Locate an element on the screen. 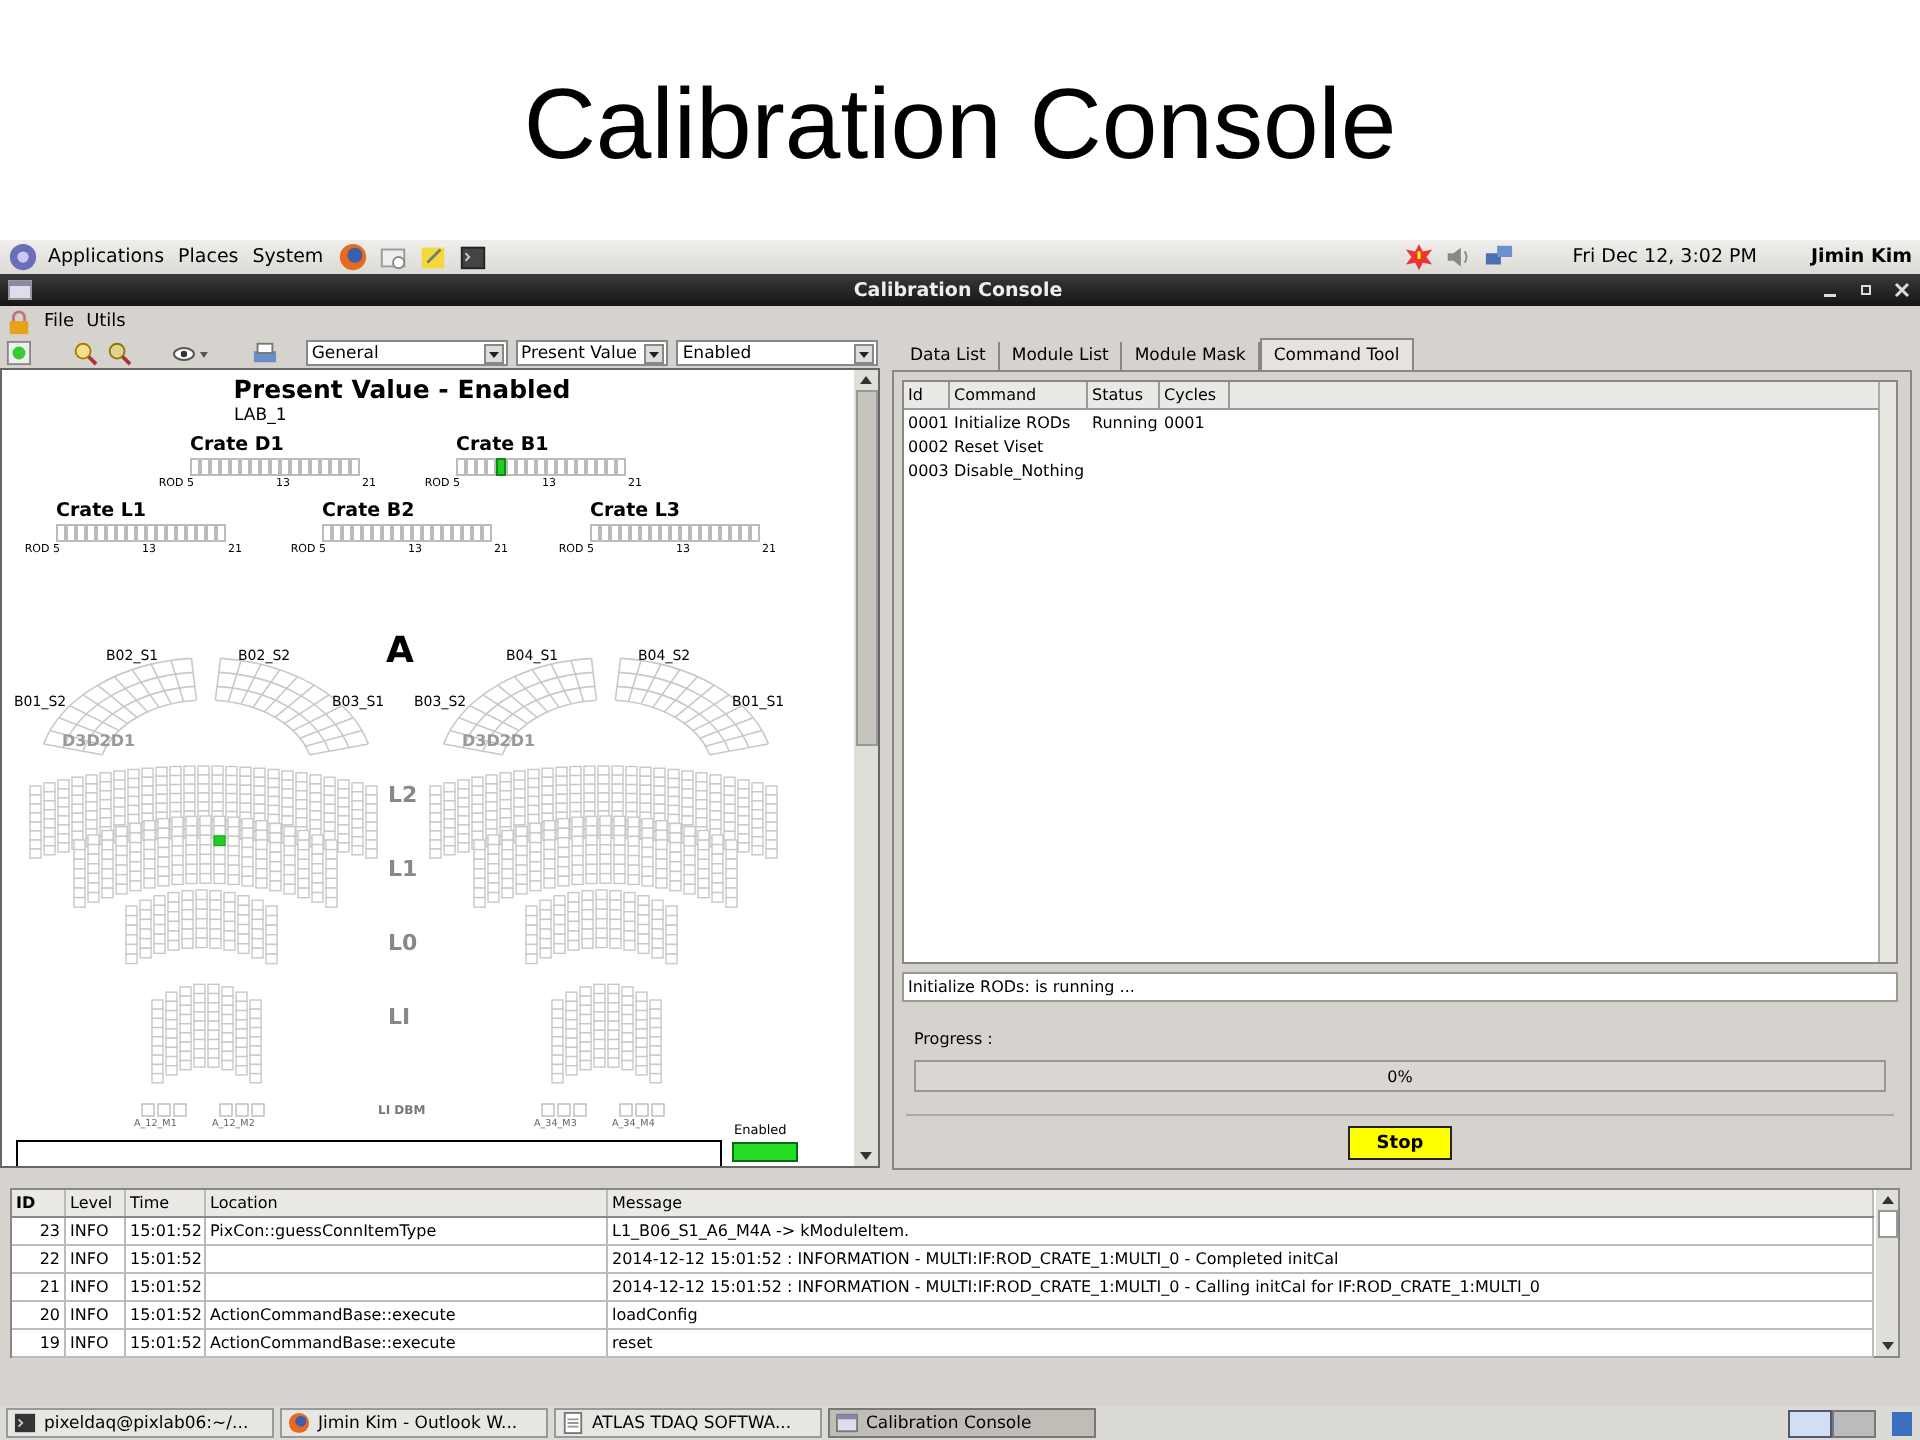  table-cell: 20 is located at coordinates (39, 1315).